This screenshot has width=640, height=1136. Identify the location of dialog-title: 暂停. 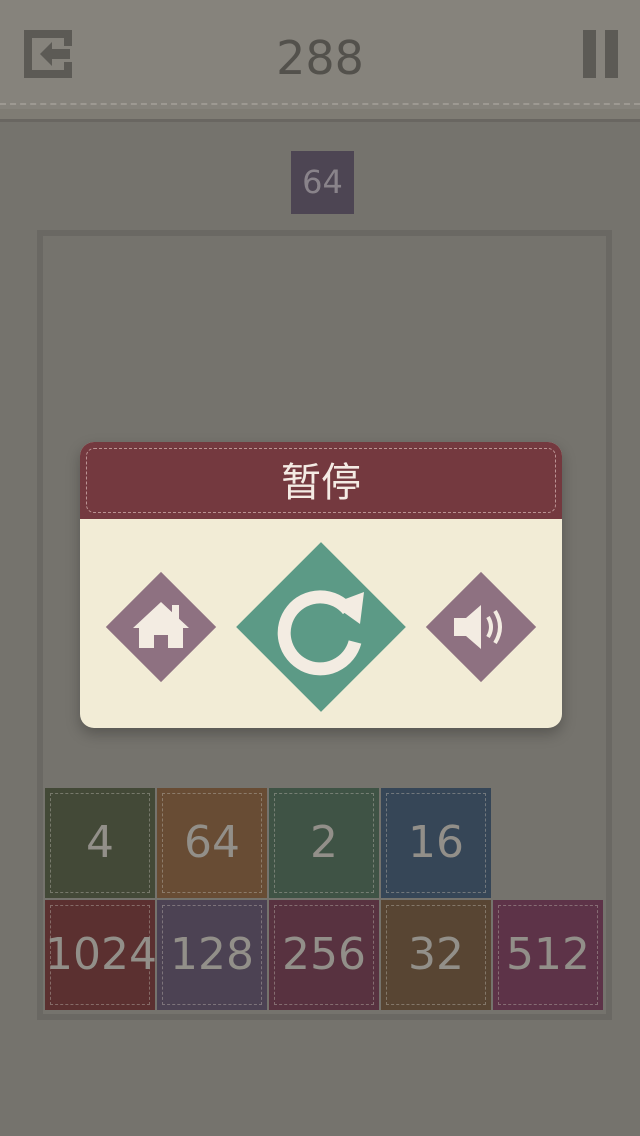
(321, 483).